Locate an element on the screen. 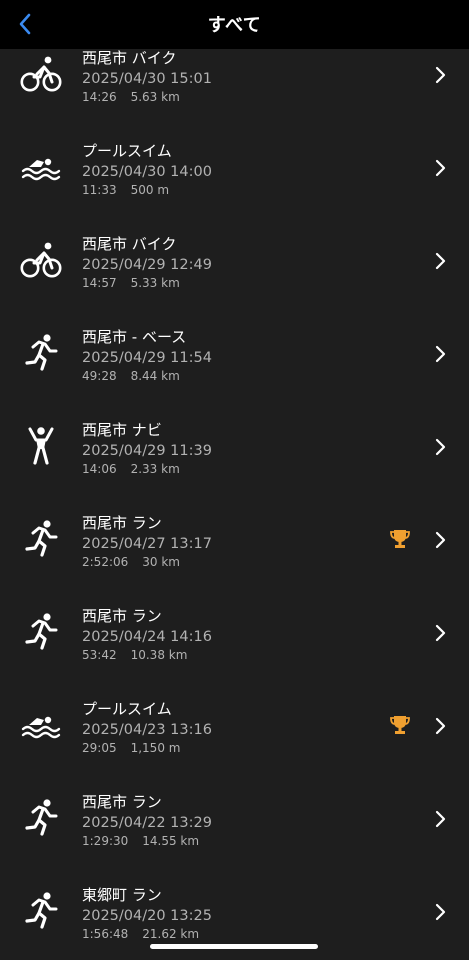  activity-stats: 11:33 500 m is located at coordinates (147, 190).